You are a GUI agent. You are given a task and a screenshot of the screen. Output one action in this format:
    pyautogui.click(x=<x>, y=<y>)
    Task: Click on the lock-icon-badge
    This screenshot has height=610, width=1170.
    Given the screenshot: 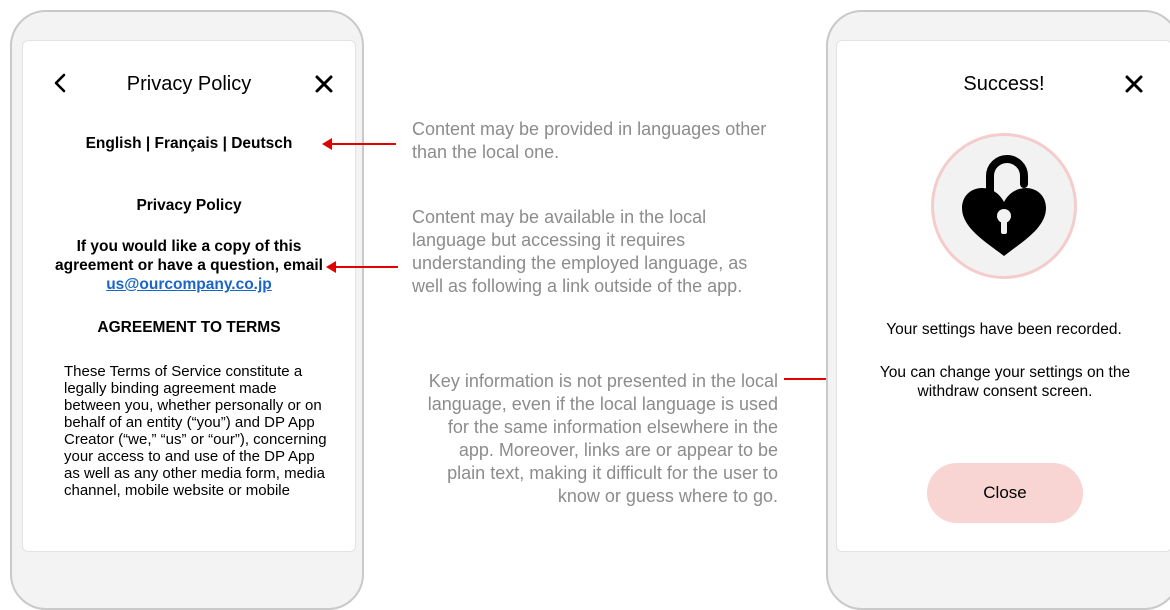 What is the action you would take?
    pyautogui.click(x=1004, y=206)
    